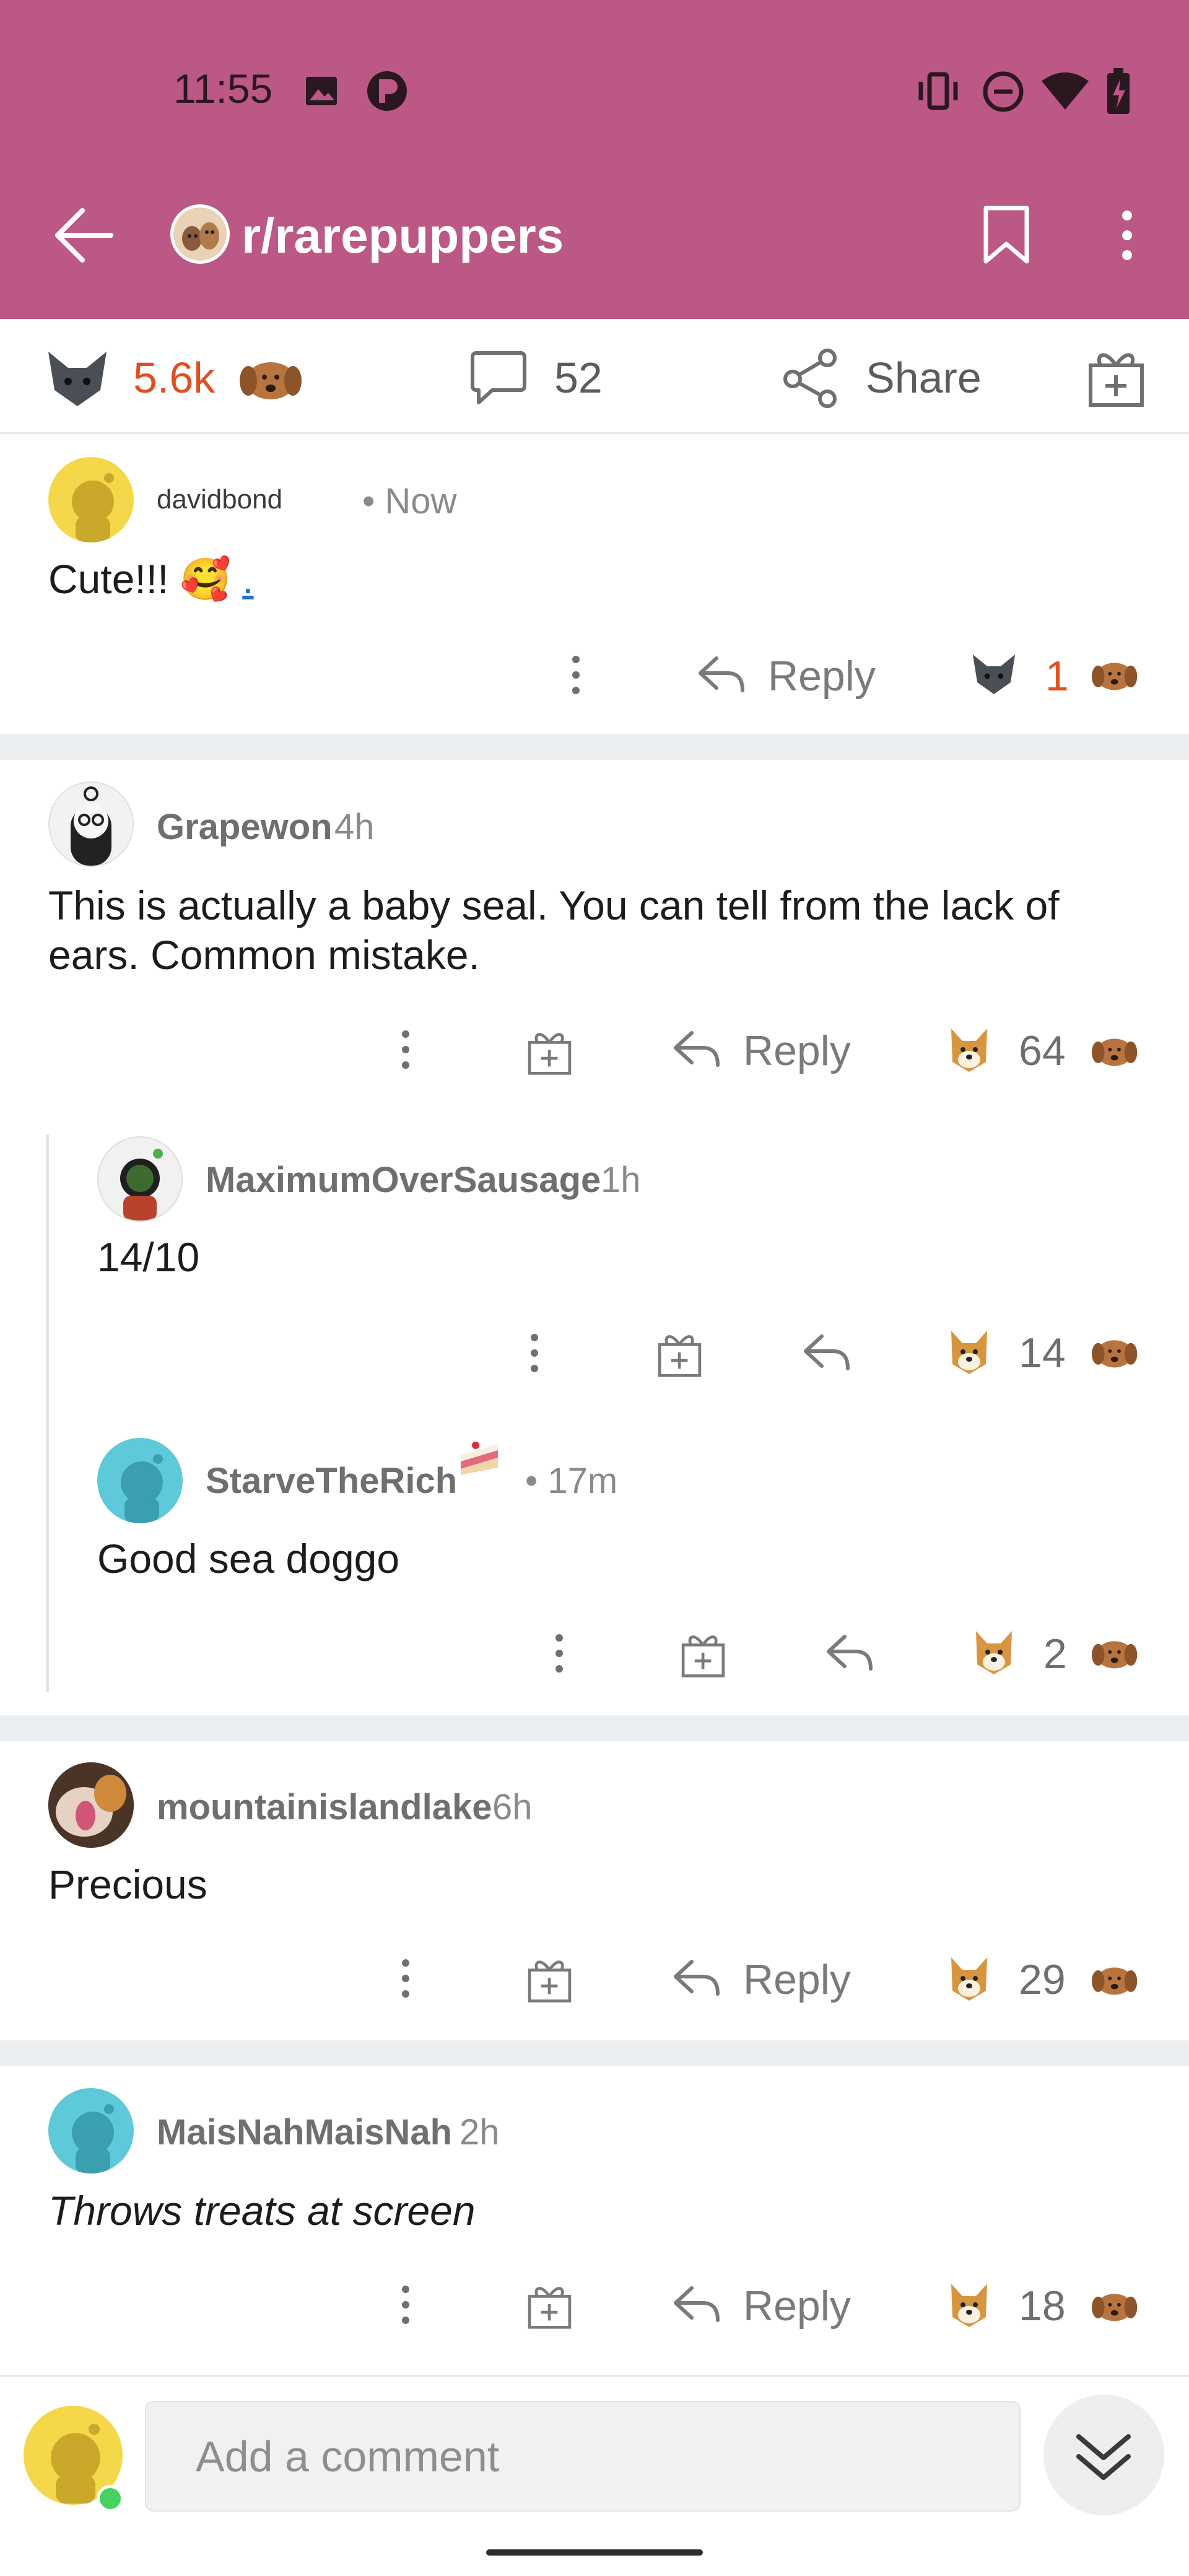  I want to click on vibrate-icon, so click(938, 91).